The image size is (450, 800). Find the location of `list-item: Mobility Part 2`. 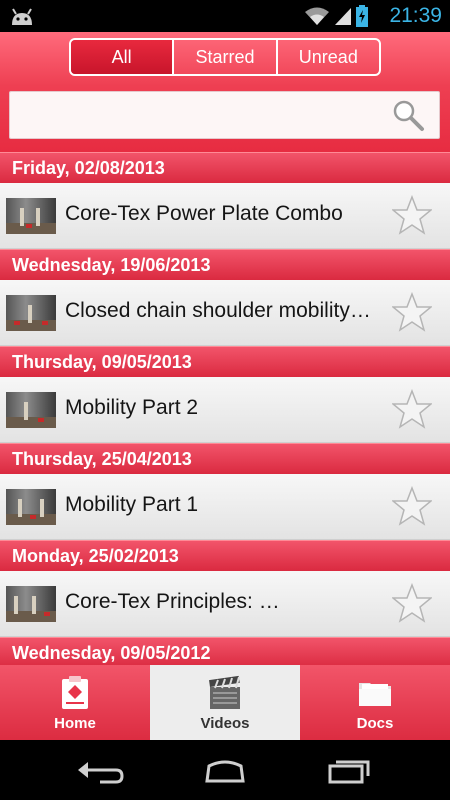

list-item: Mobility Part 2 is located at coordinates (225, 410).